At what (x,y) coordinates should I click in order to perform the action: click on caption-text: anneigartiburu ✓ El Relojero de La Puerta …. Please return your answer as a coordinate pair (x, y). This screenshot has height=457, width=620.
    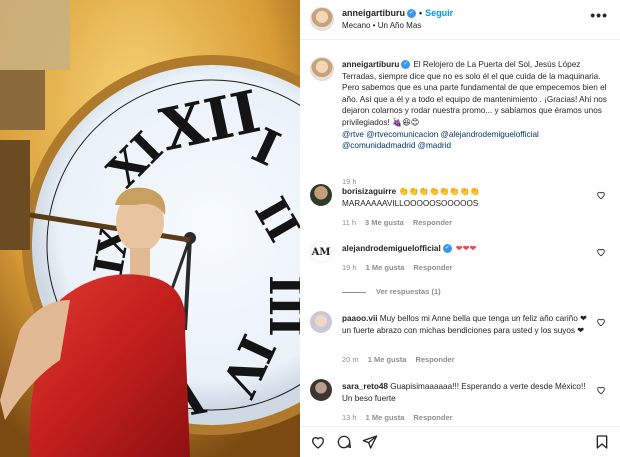
    Looking at the image, I should click on (477, 105).